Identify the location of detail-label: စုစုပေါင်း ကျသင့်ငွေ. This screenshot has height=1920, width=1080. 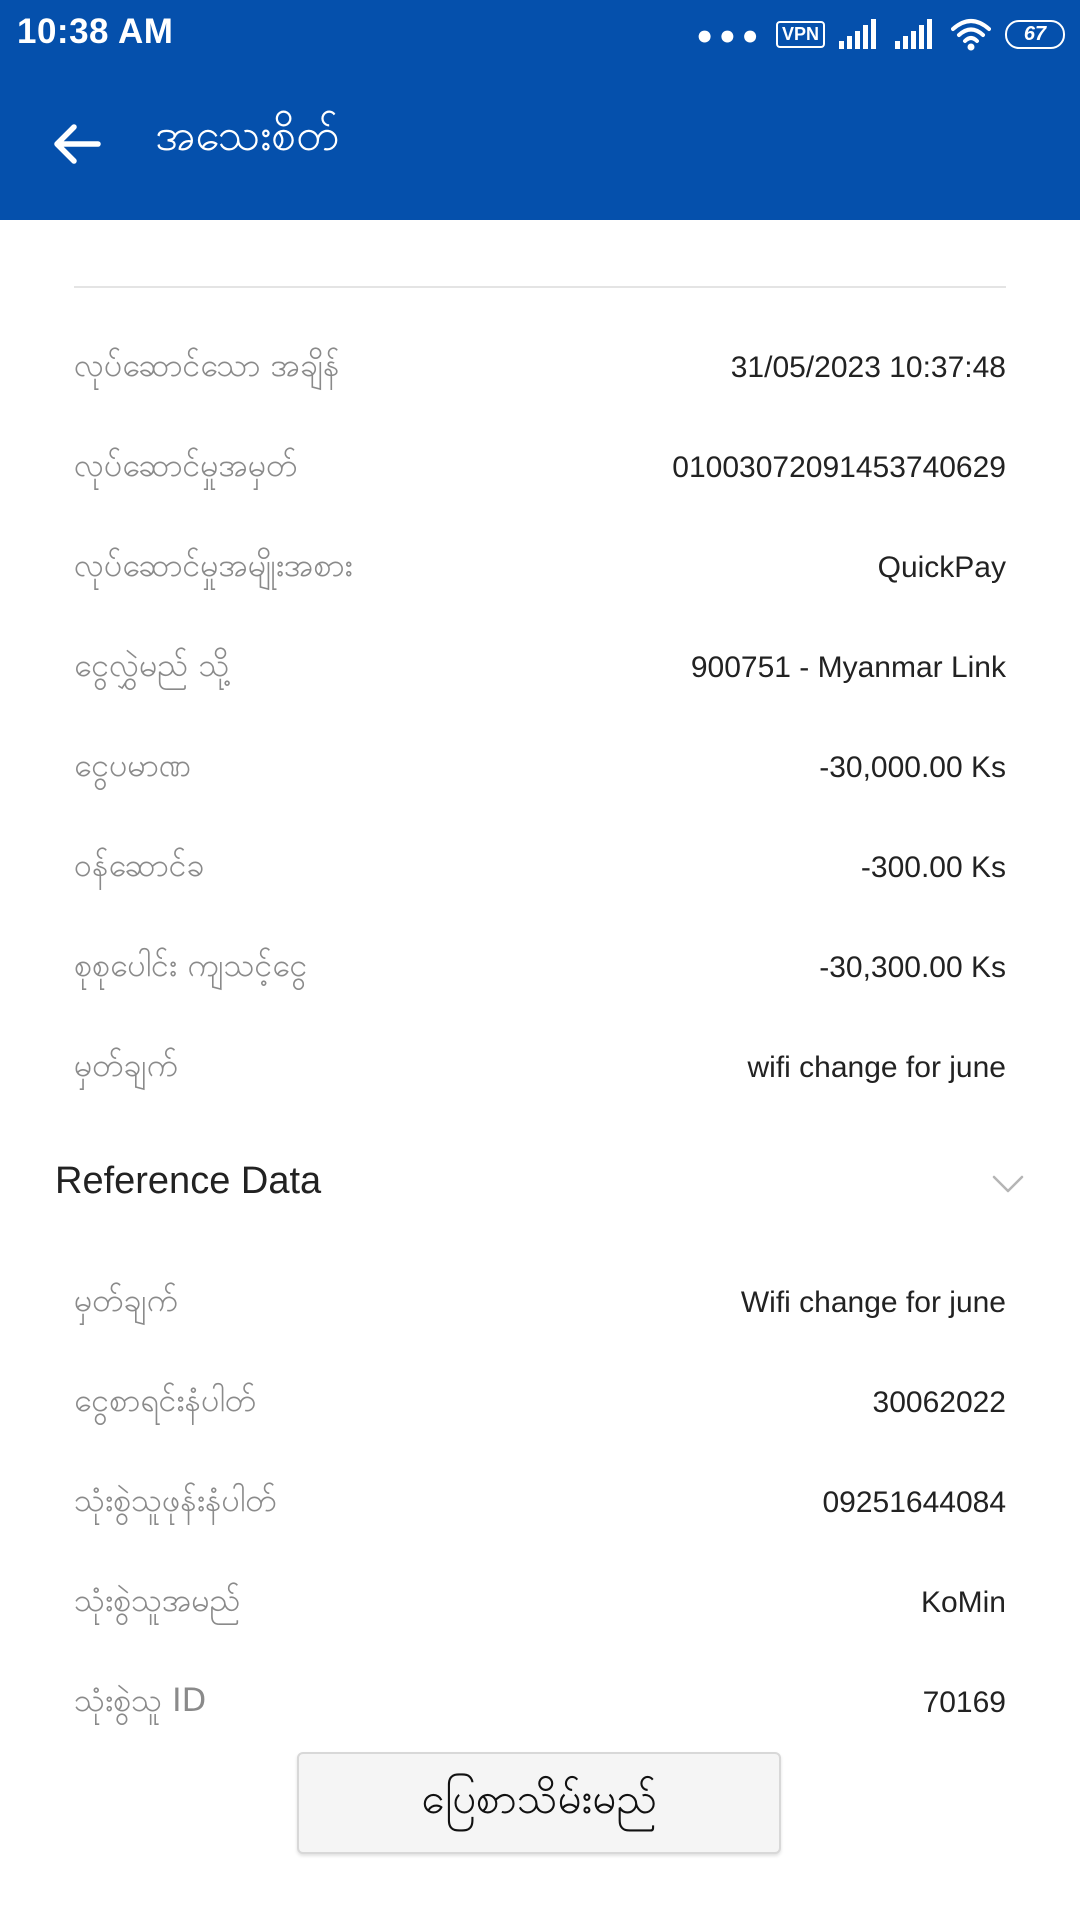
(191, 965).